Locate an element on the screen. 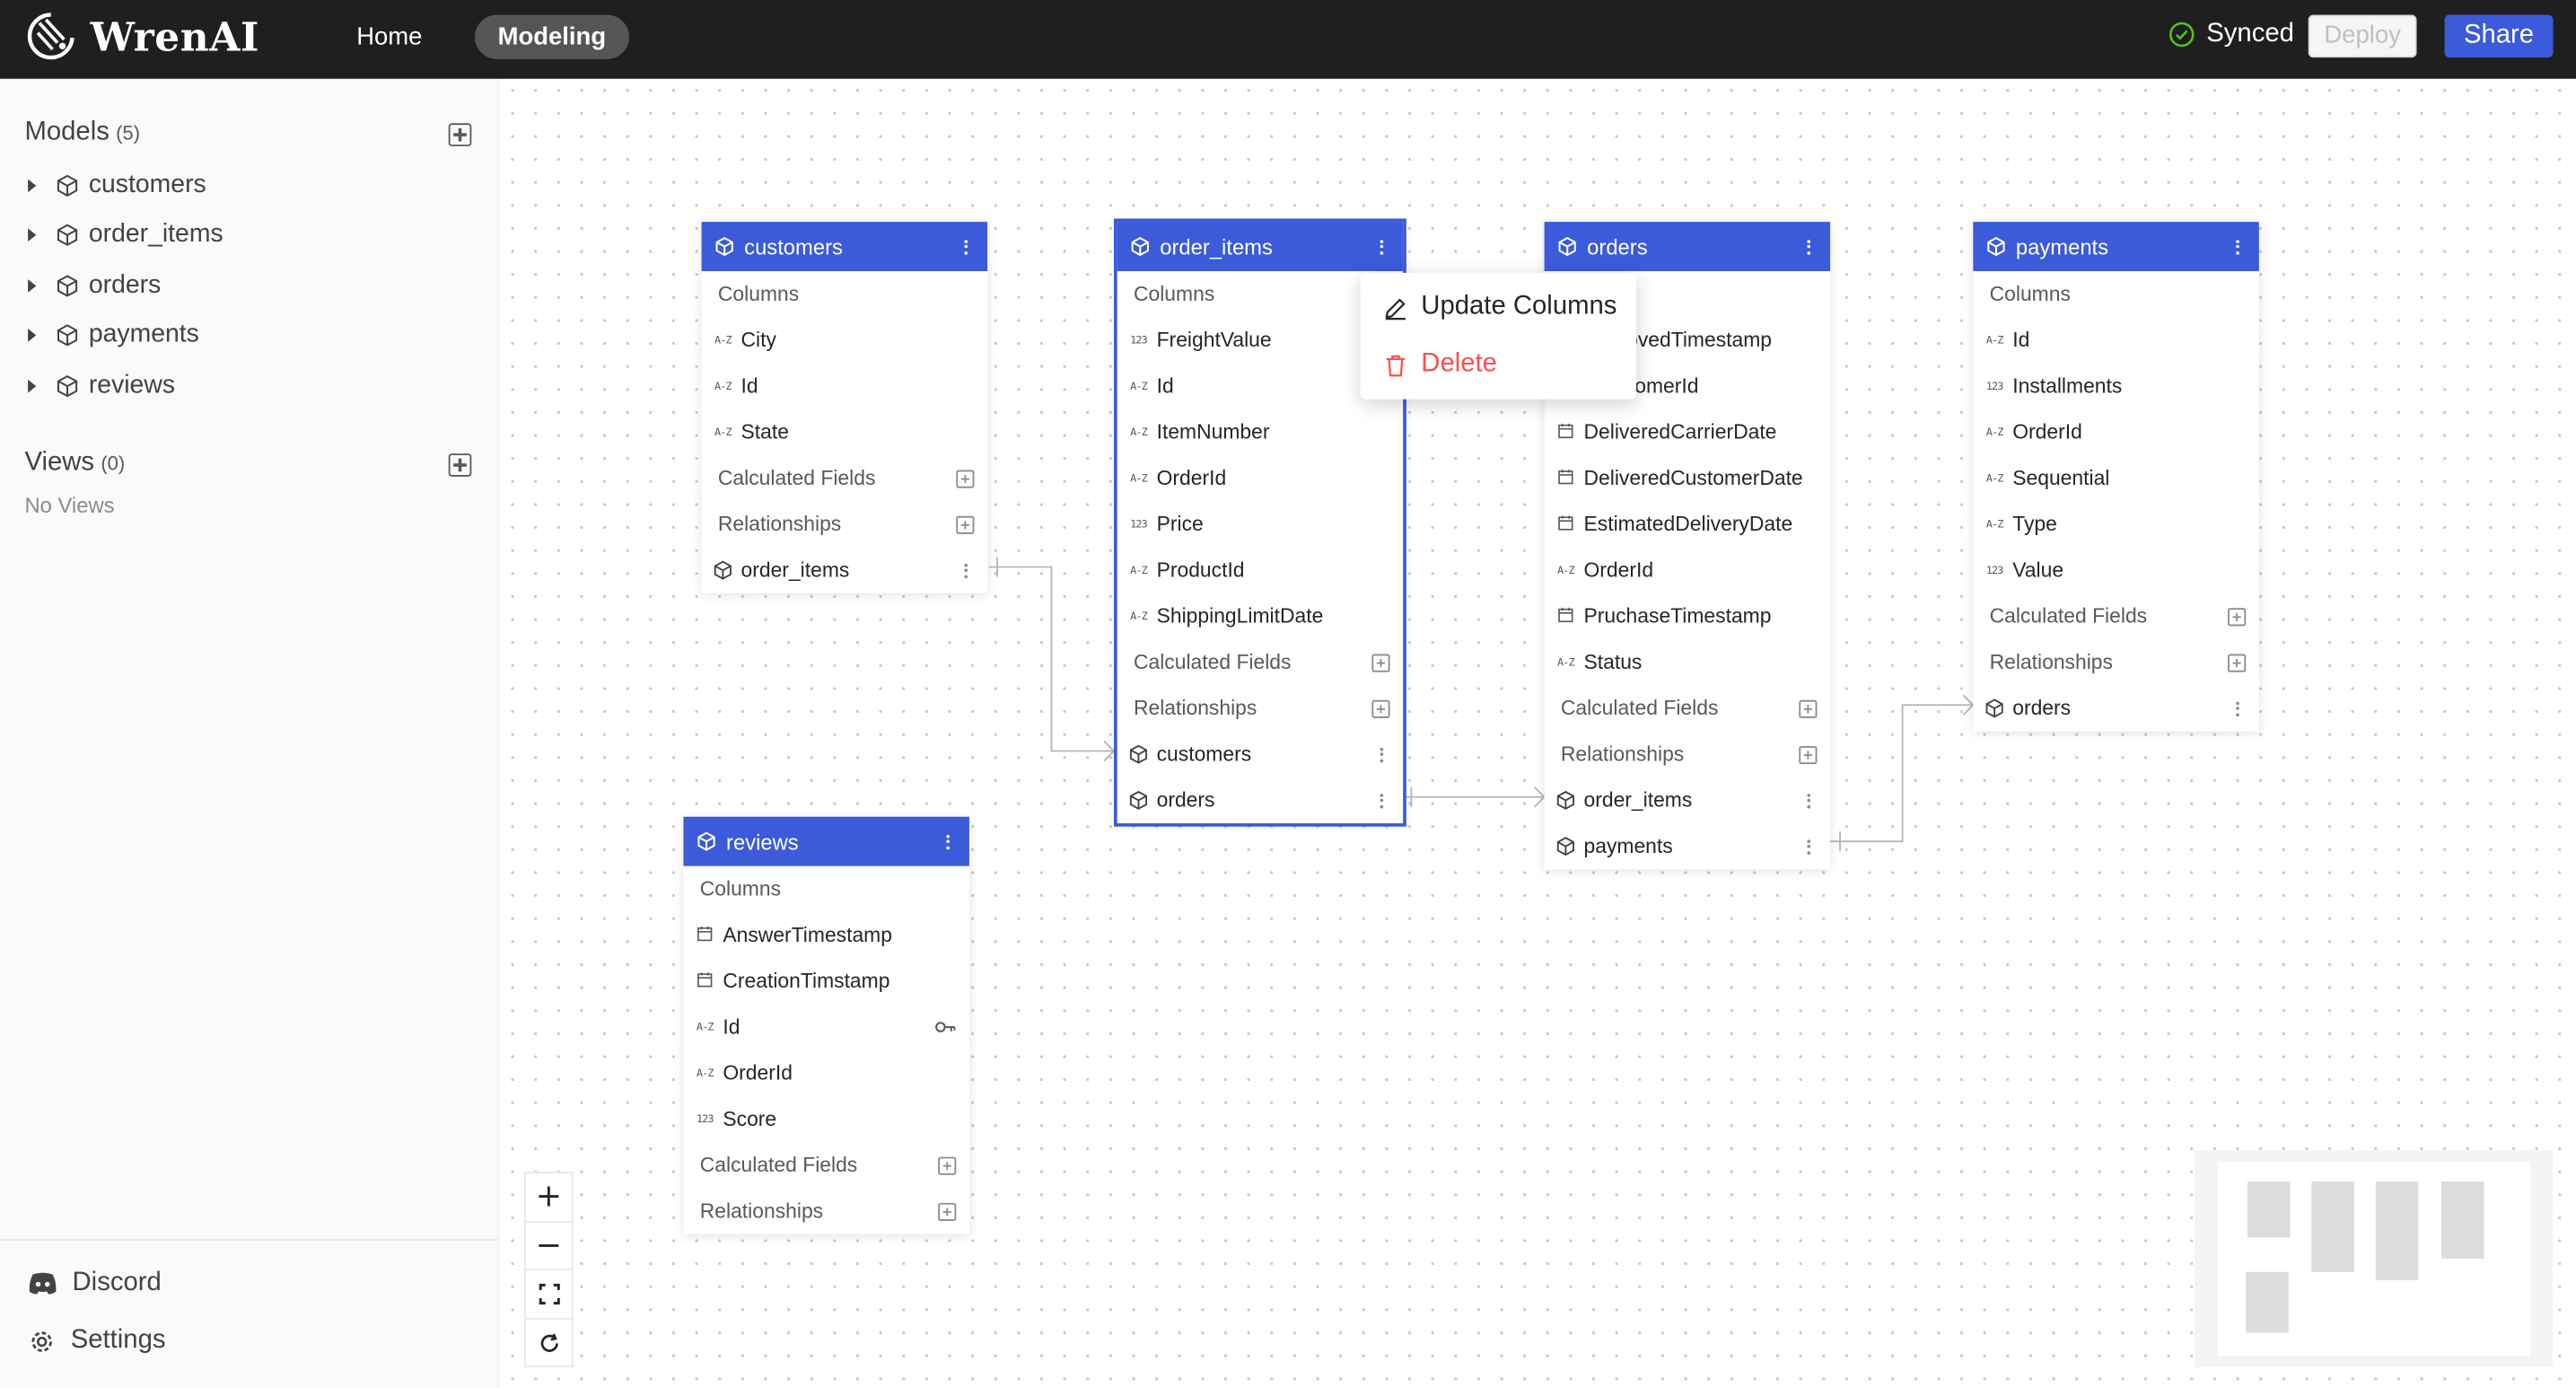 This screenshot has height=1388, width=2576. column-row: 123 Value is located at coordinates (2115, 570).